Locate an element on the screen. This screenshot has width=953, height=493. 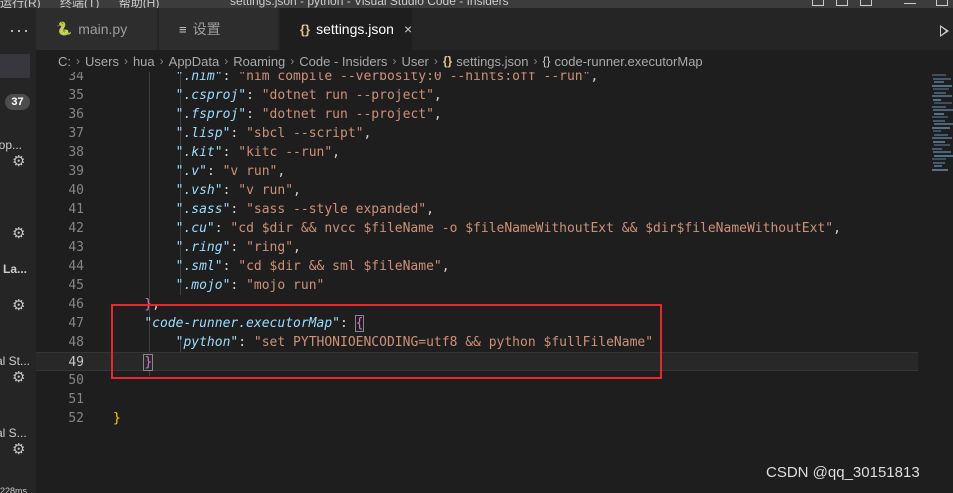
tab-settings-json: {} settings.json × is located at coordinates (346, 29).